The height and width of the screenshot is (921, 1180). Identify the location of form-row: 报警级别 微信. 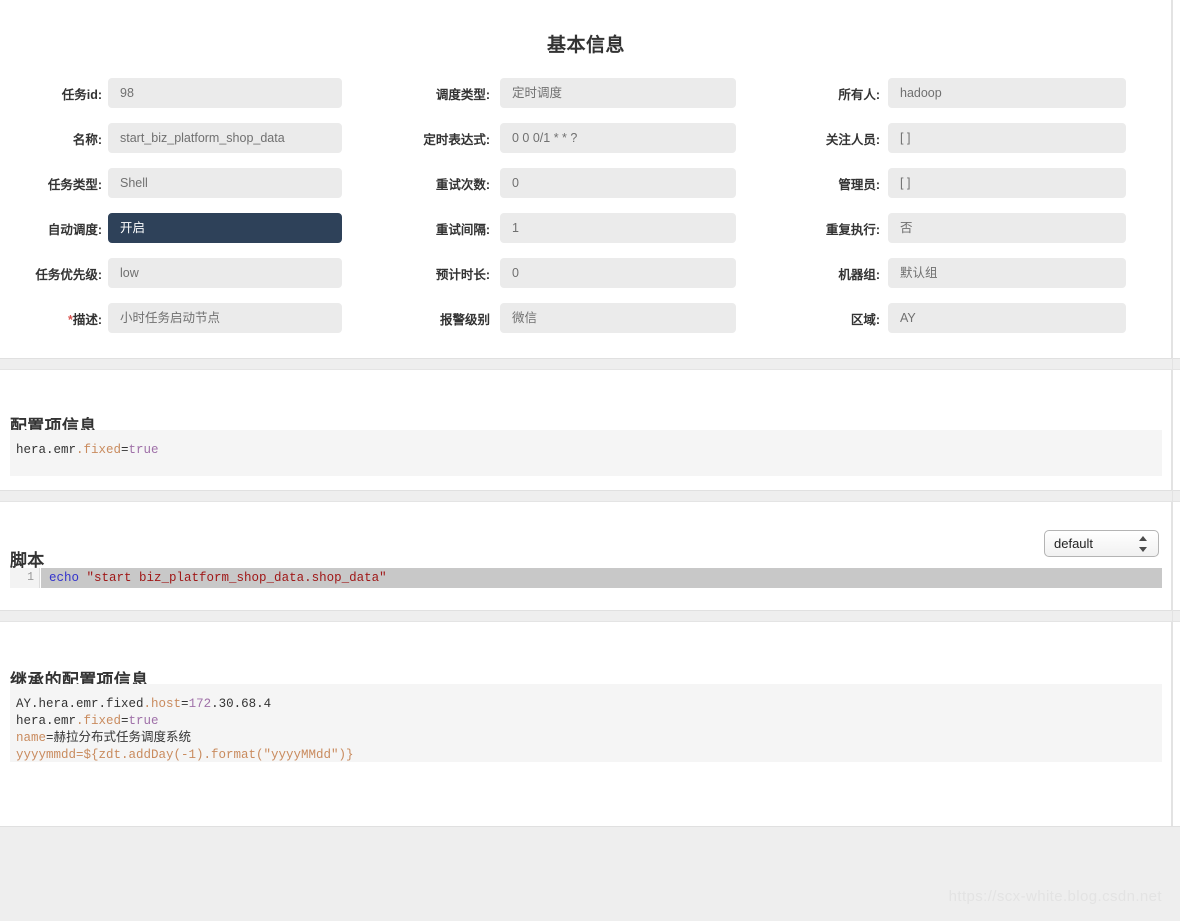
(591, 325).